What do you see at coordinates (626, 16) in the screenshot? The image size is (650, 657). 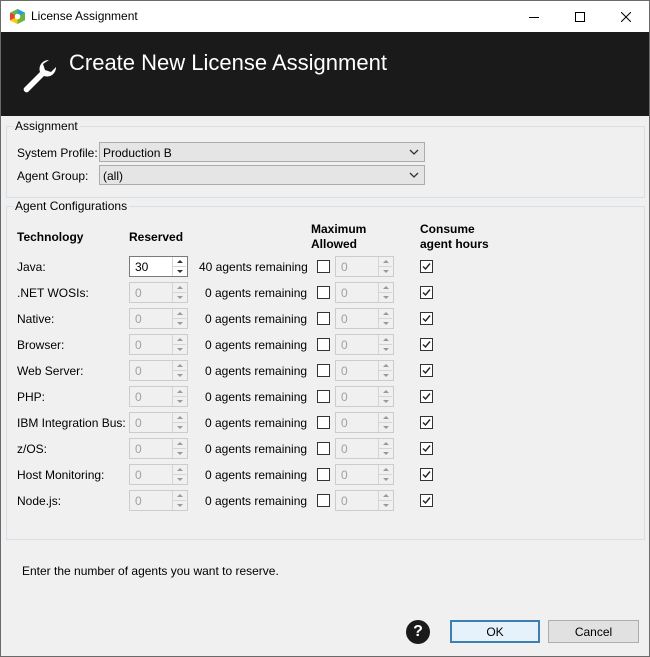 I see `close-button` at bounding box center [626, 16].